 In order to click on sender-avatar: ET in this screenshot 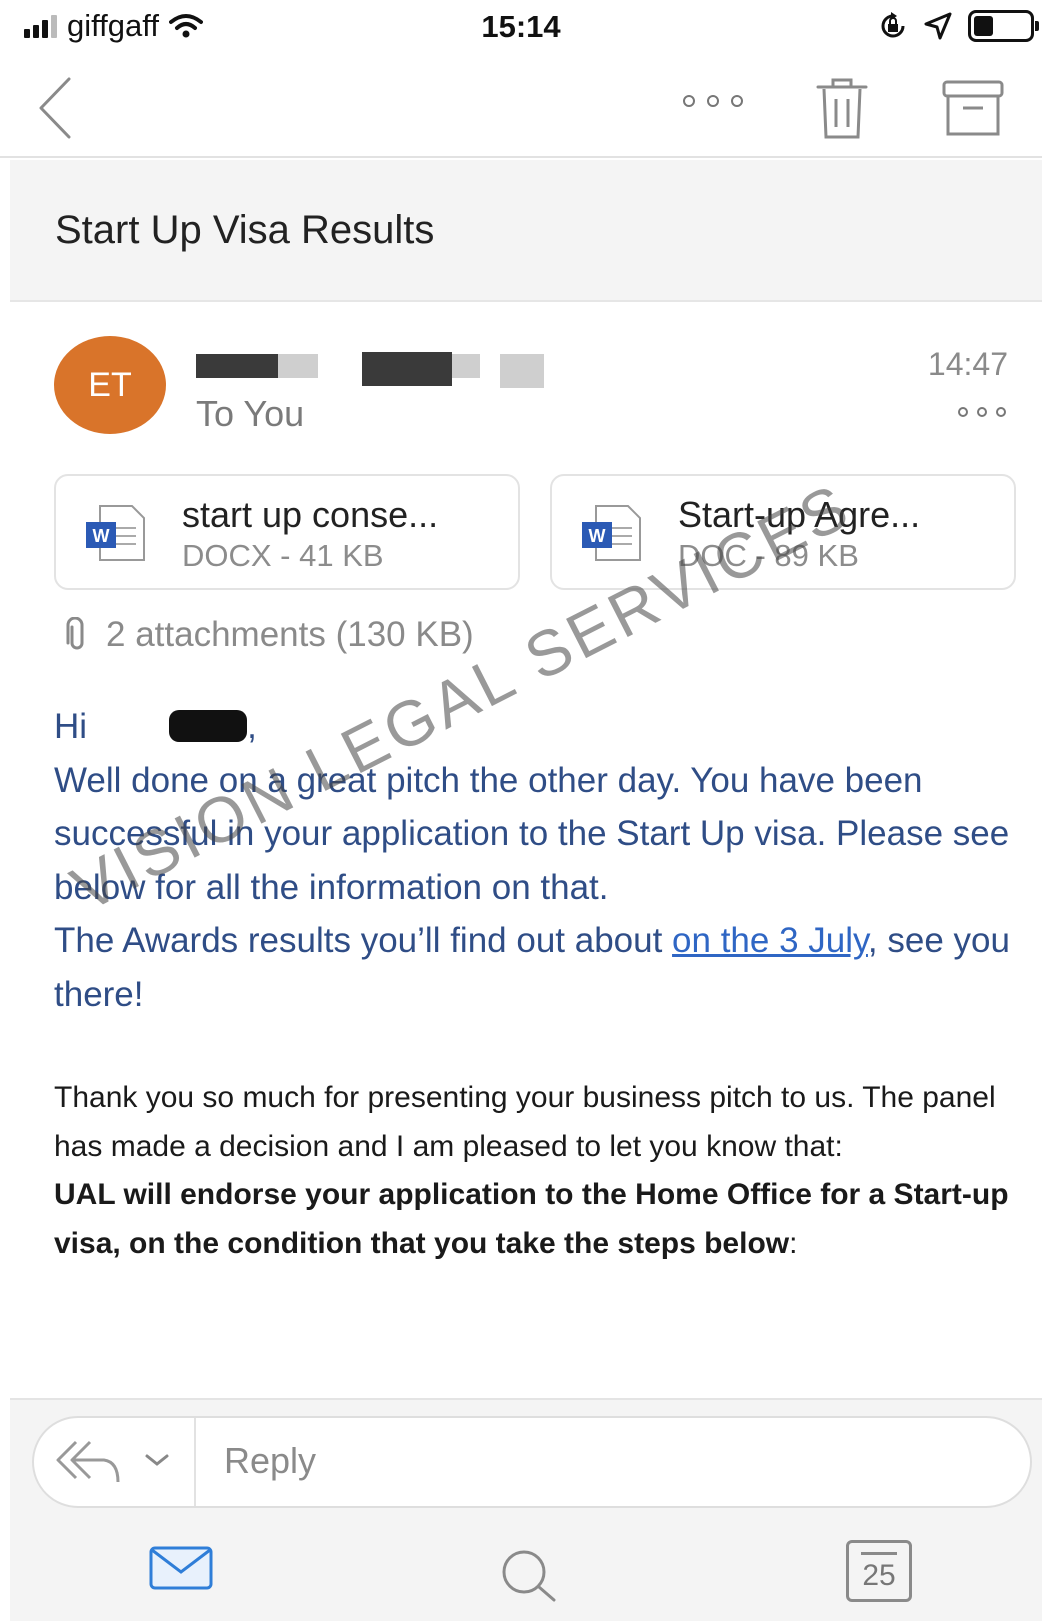, I will do `click(110, 385)`.